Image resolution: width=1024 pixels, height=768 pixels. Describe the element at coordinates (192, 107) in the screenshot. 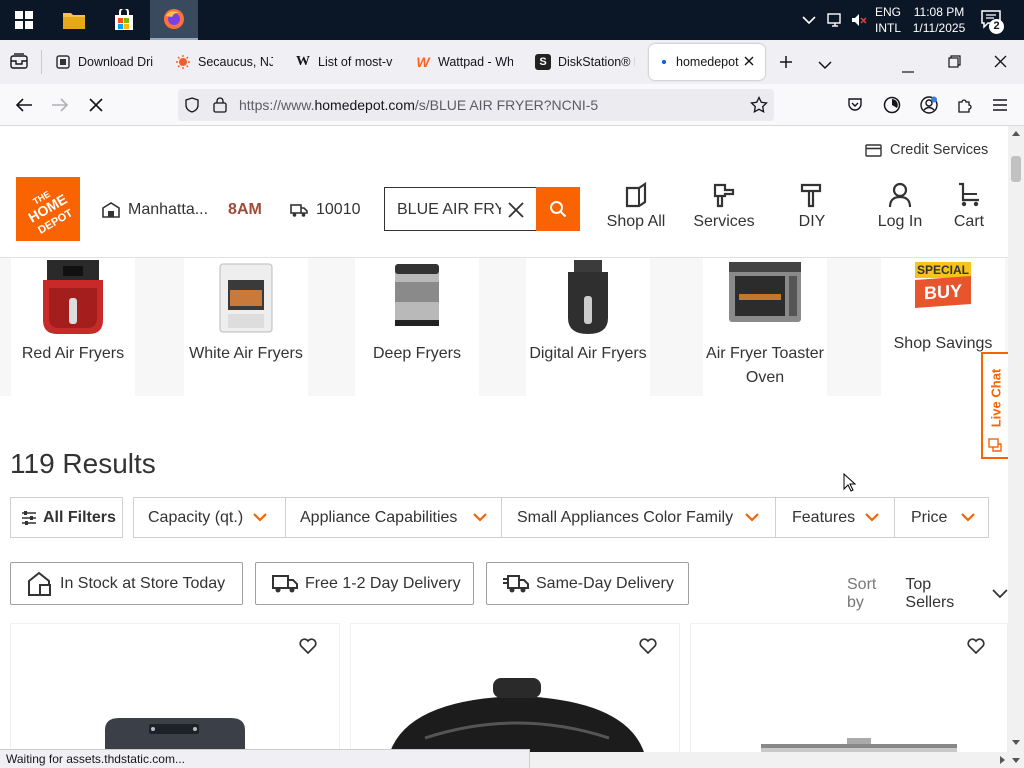

I see `tracking-protection-shield-icon` at that location.